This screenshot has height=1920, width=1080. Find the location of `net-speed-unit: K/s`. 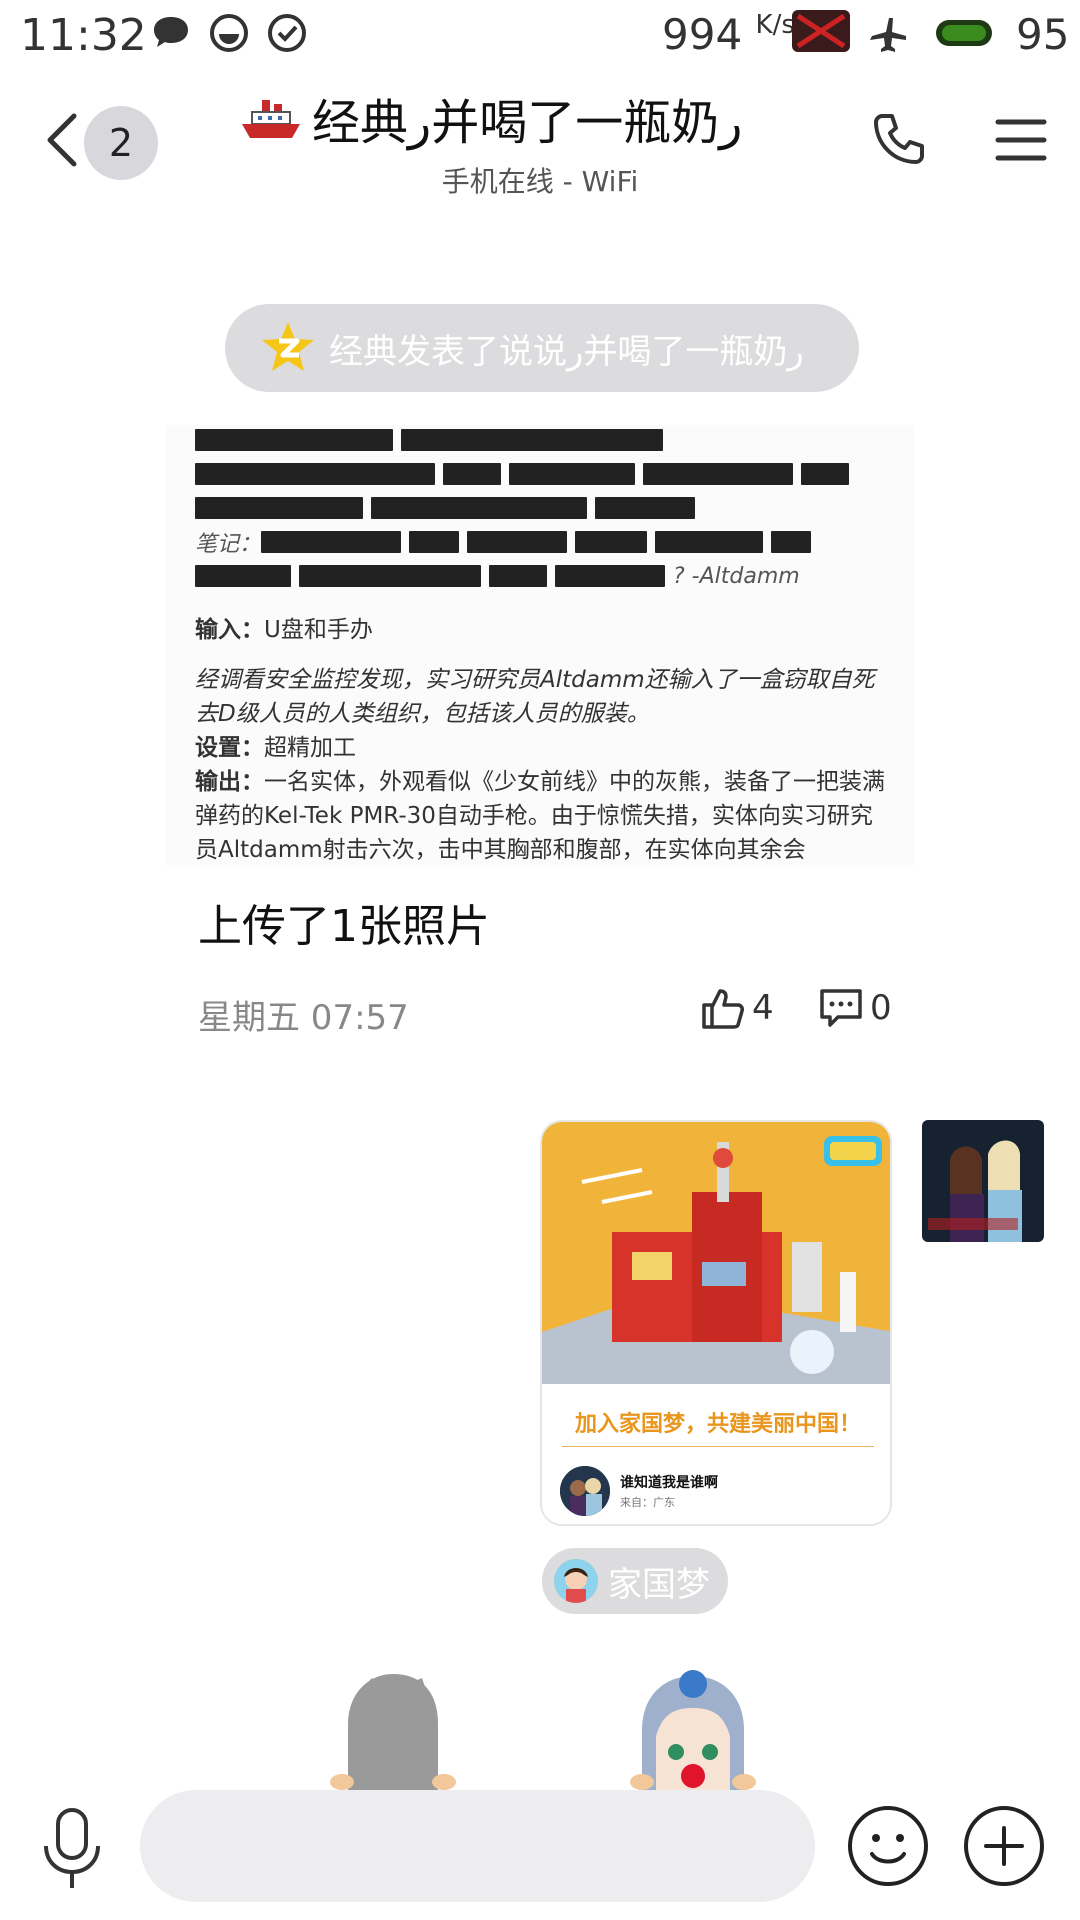

net-speed-unit: K/s is located at coordinates (775, 25).